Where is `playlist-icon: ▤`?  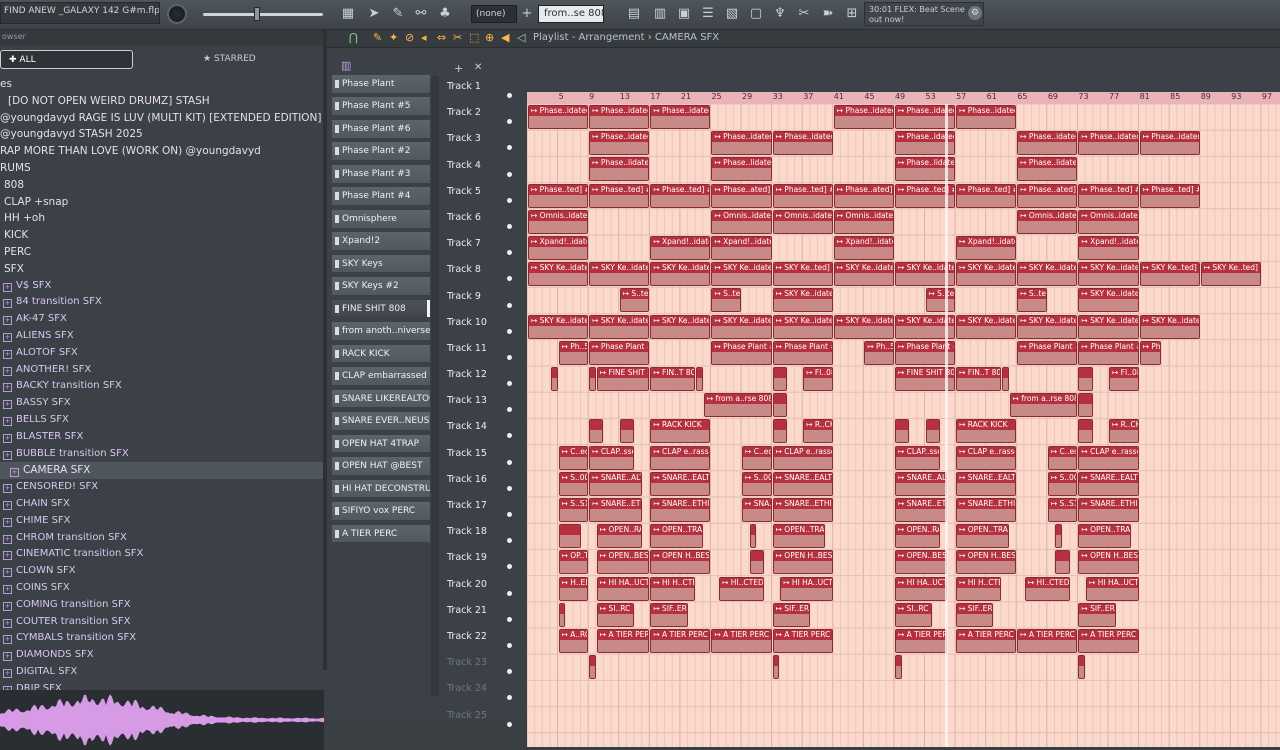
playlist-icon: ▤ is located at coordinates (634, 14).